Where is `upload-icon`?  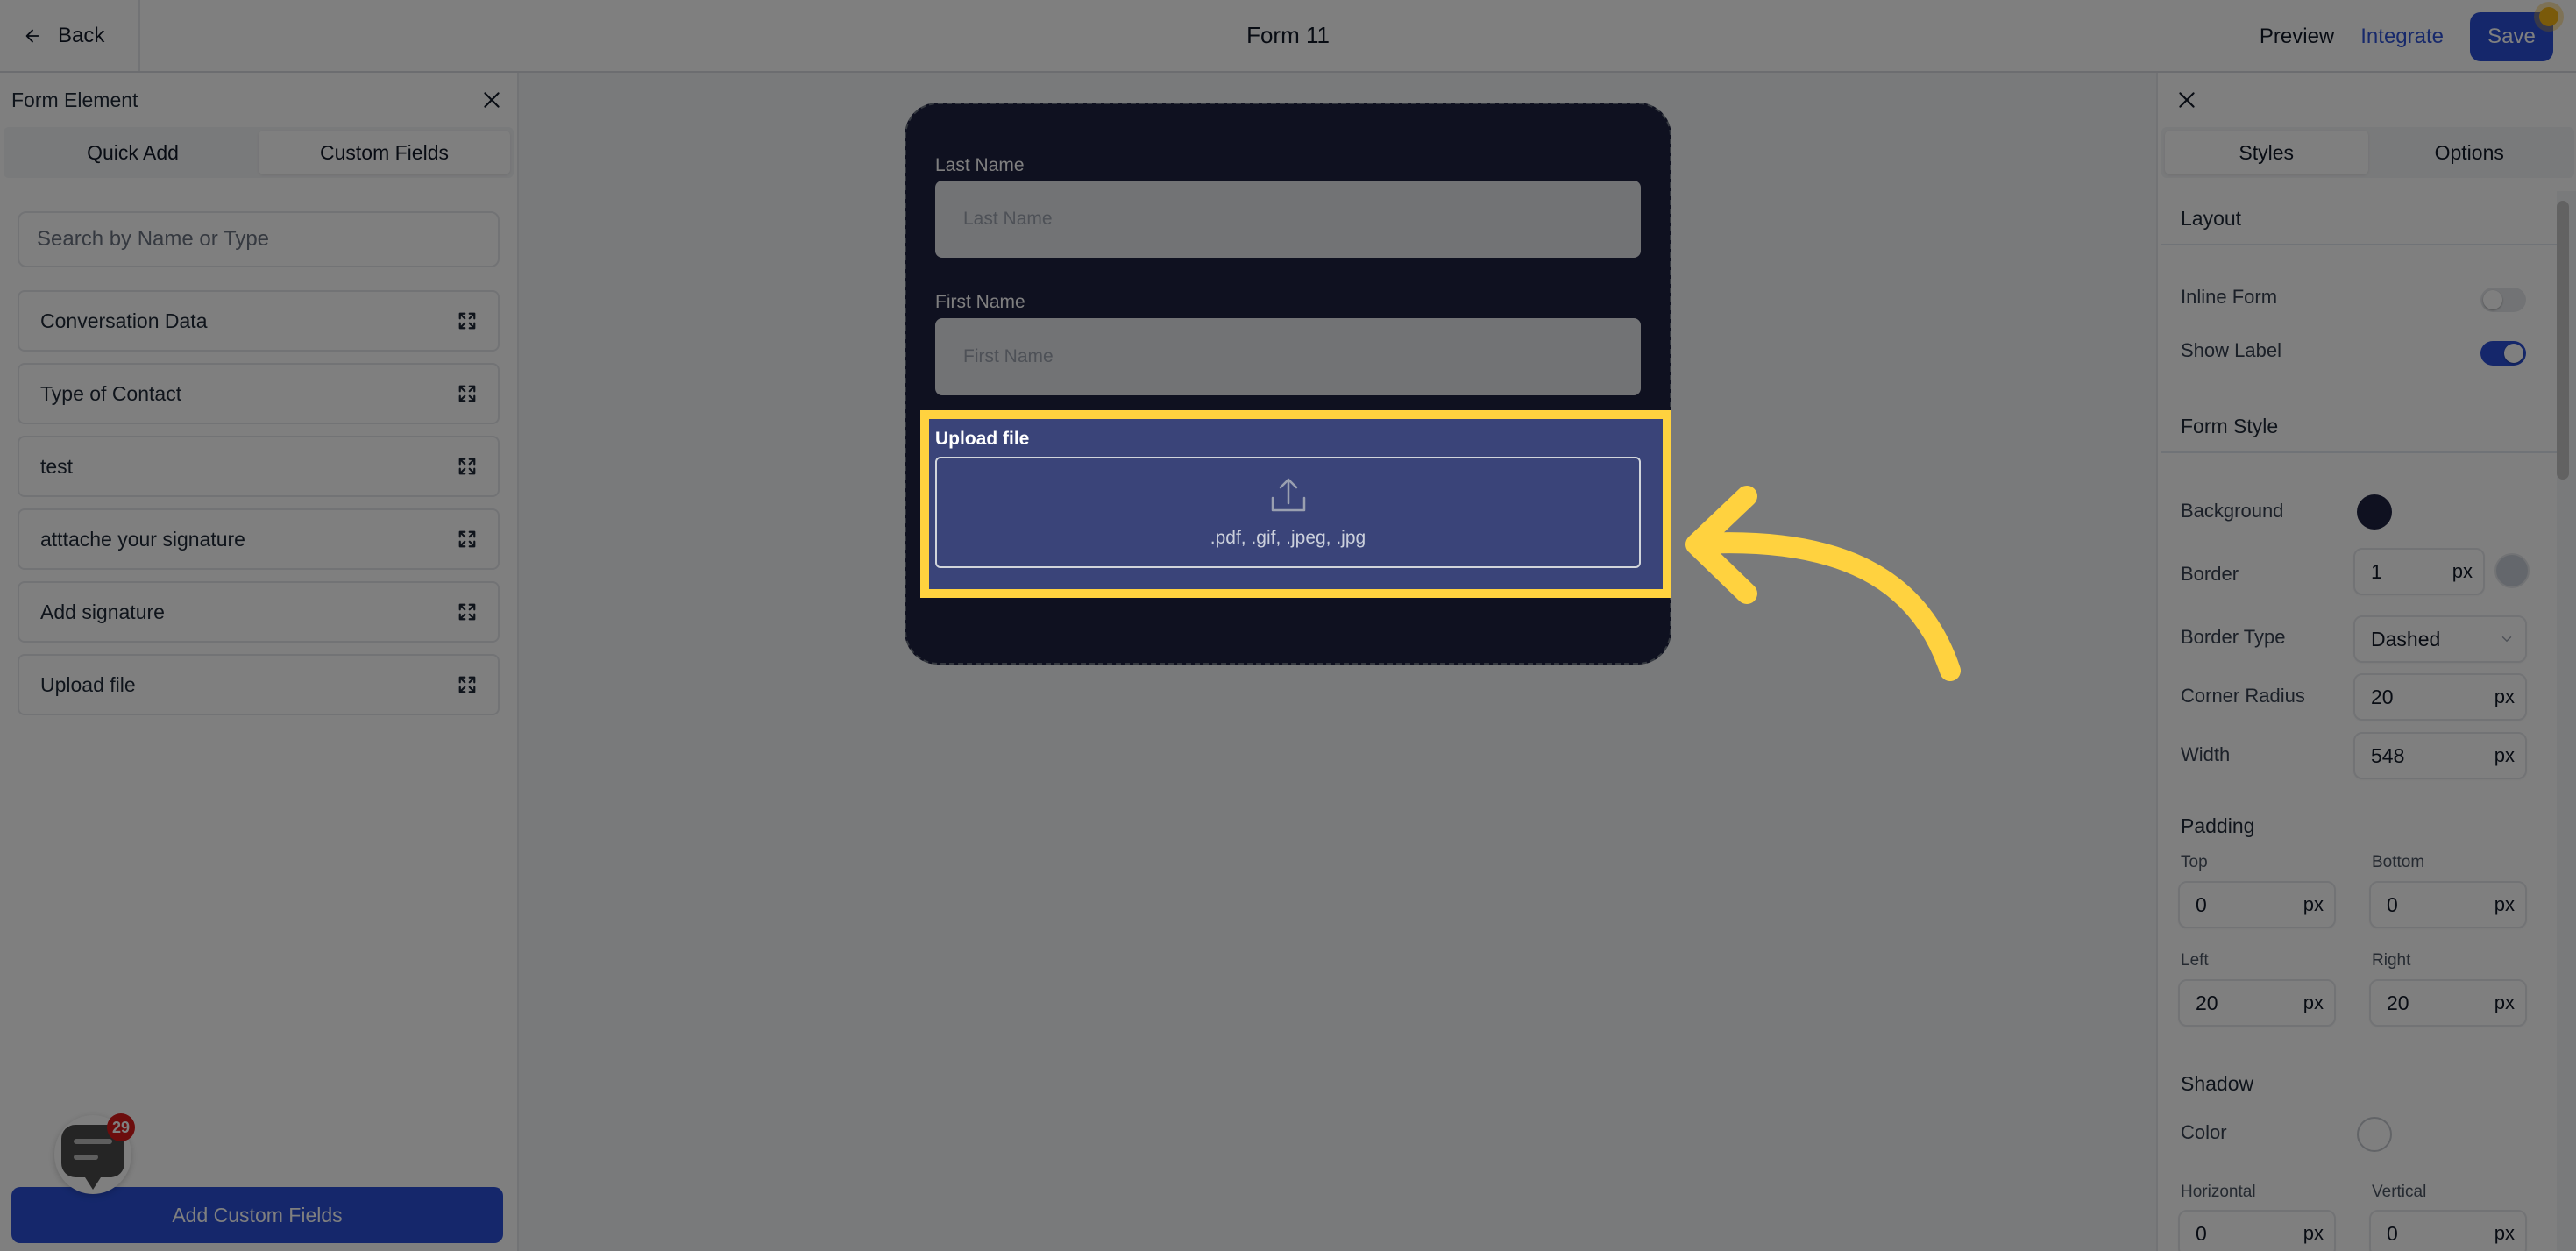
upload-icon is located at coordinates (1288, 494).